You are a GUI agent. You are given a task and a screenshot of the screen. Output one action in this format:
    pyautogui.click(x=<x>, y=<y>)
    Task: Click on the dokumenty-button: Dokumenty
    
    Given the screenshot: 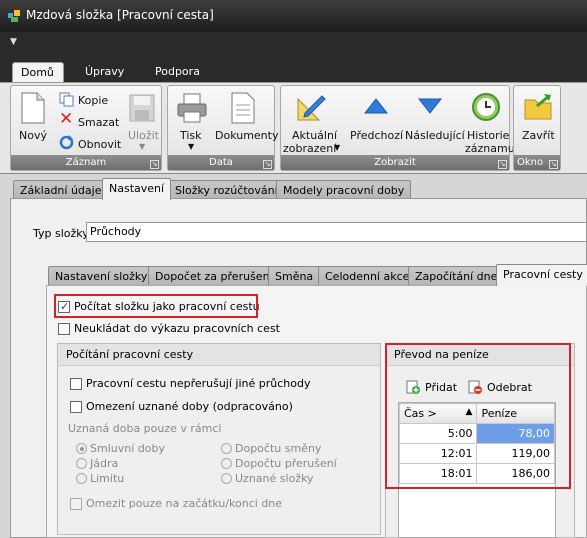 What is the action you would take?
    pyautogui.click(x=246, y=135)
    